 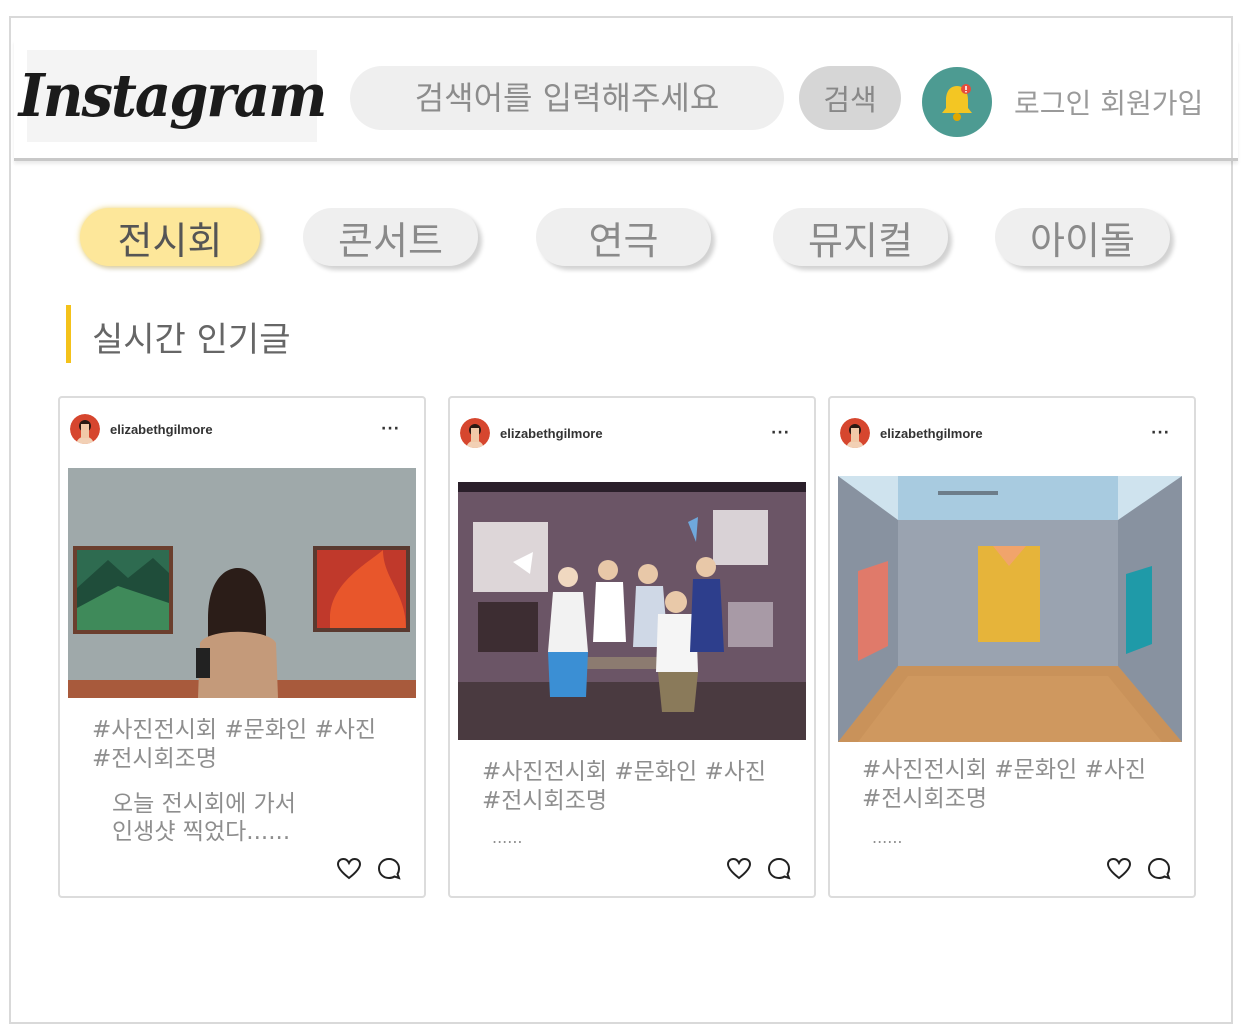 I want to click on post-description-line: 오늘 전시회에 가서, so click(x=204, y=804).